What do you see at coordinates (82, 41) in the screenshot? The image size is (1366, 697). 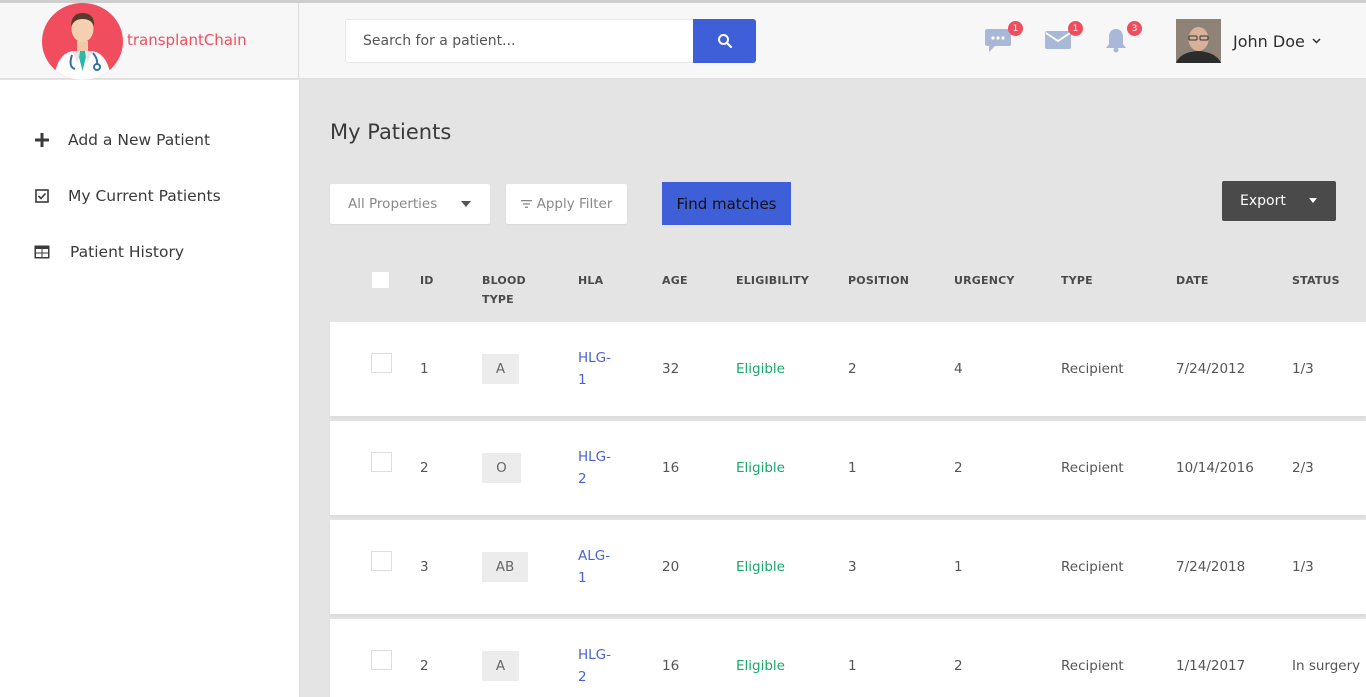 I see `doctor-logo-icon` at bounding box center [82, 41].